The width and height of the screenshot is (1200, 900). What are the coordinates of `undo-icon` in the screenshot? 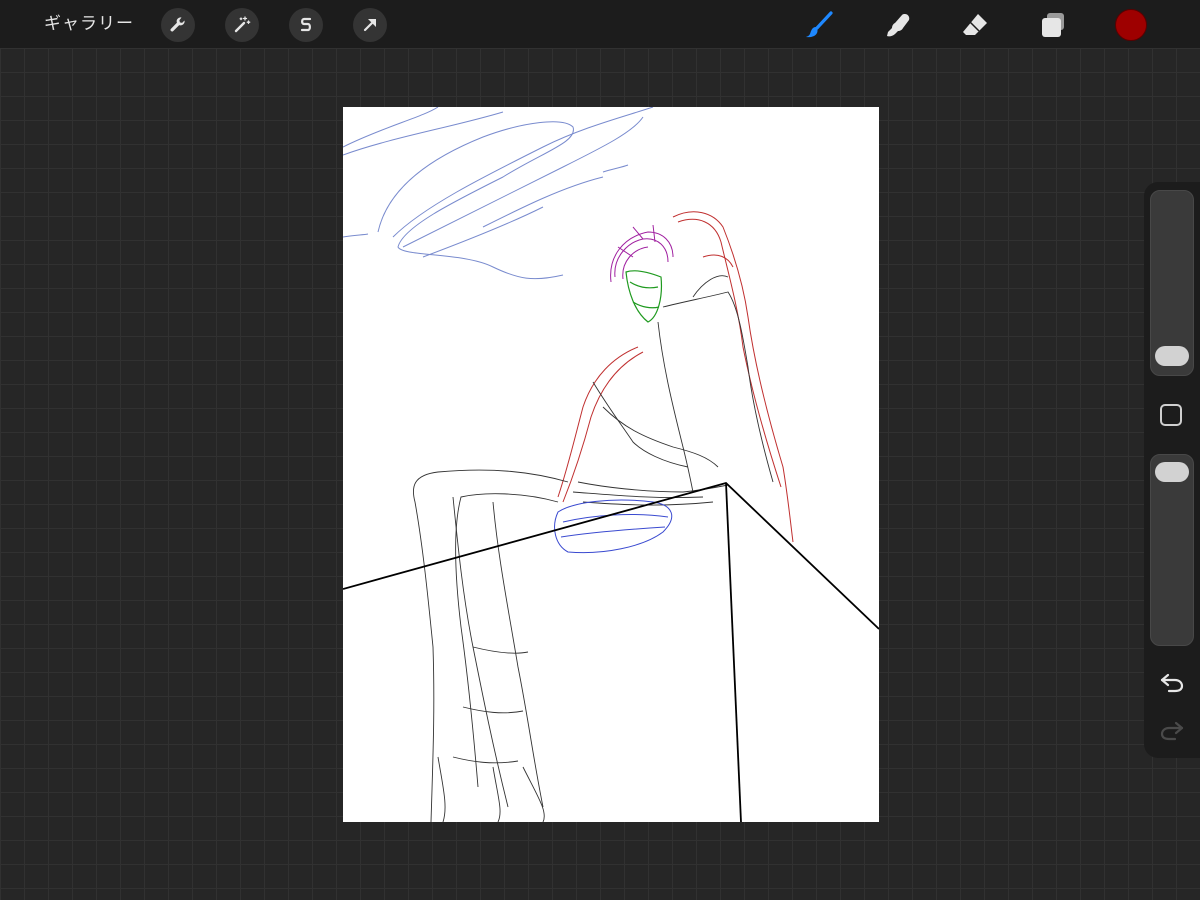 It's located at (1172, 683).